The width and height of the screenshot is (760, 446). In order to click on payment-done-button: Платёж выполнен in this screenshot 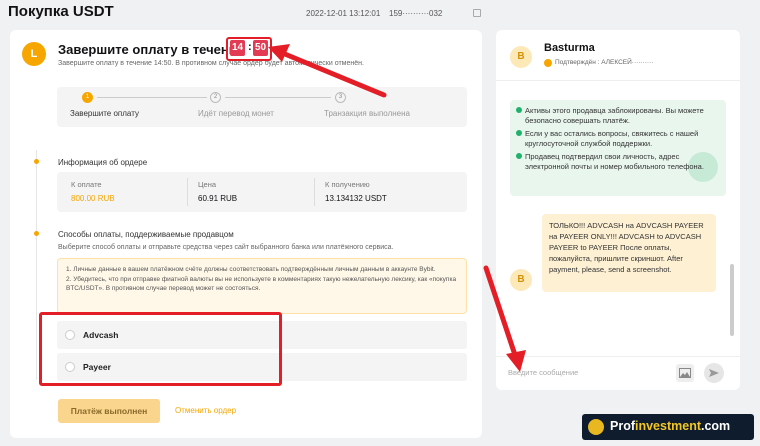, I will do `click(109, 411)`.